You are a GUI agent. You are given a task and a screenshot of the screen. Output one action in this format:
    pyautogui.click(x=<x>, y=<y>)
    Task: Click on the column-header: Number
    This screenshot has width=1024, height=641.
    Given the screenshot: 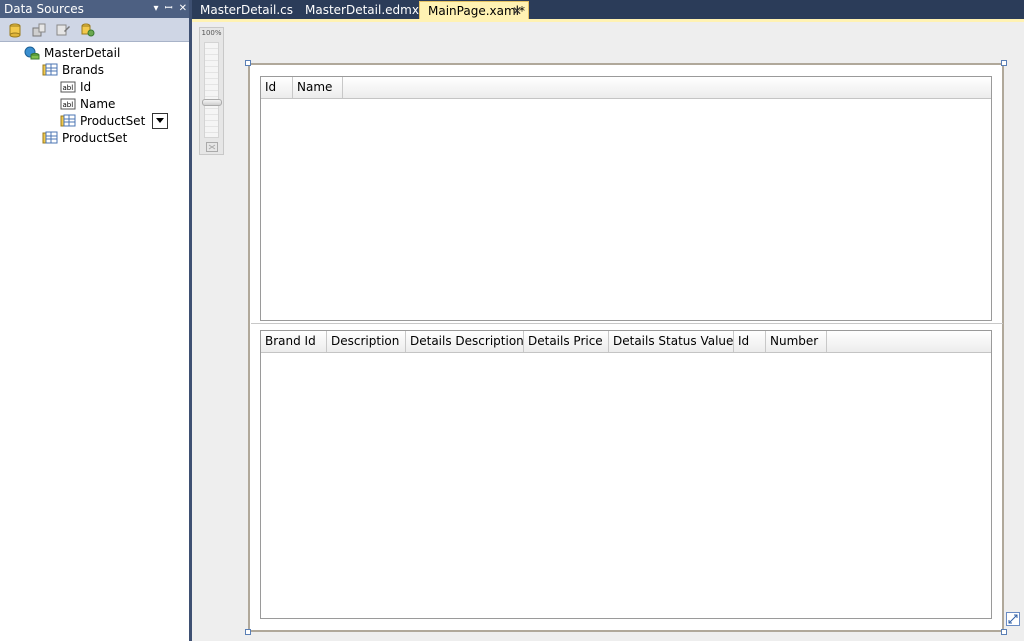 What is the action you would take?
    pyautogui.click(x=796, y=341)
    